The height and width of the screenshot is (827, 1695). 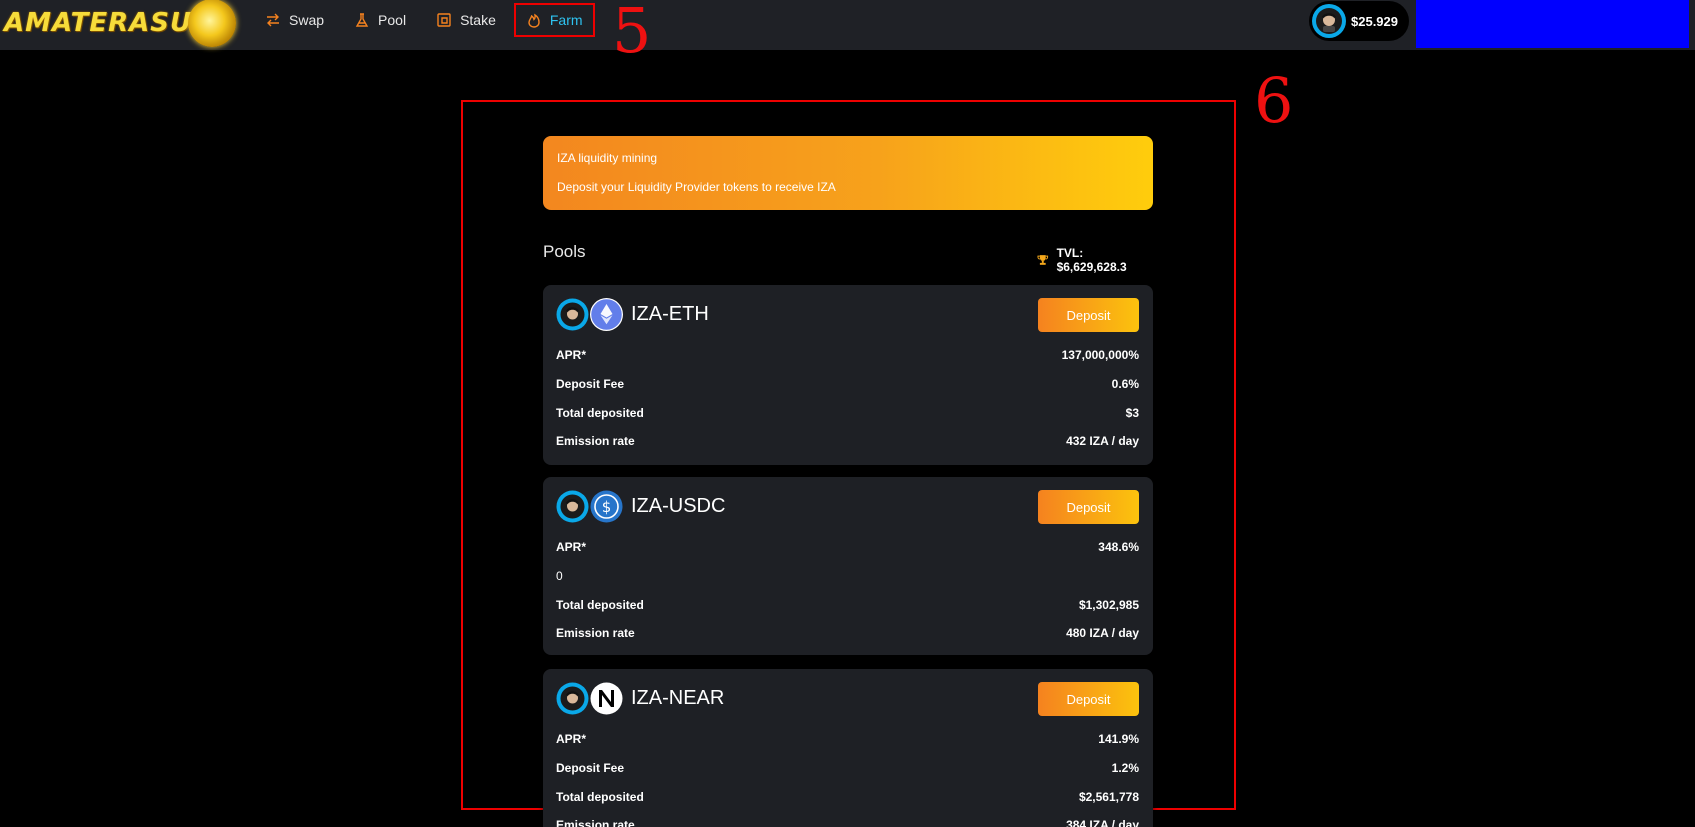 What do you see at coordinates (1088, 315) in the screenshot?
I see `deposit-button-iza-eth: Deposit` at bounding box center [1088, 315].